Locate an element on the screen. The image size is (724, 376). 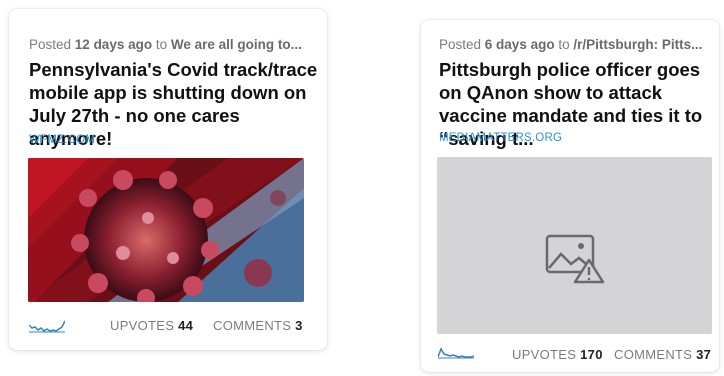
comments-count: COMMENTS 3 is located at coordinates (258, 325).